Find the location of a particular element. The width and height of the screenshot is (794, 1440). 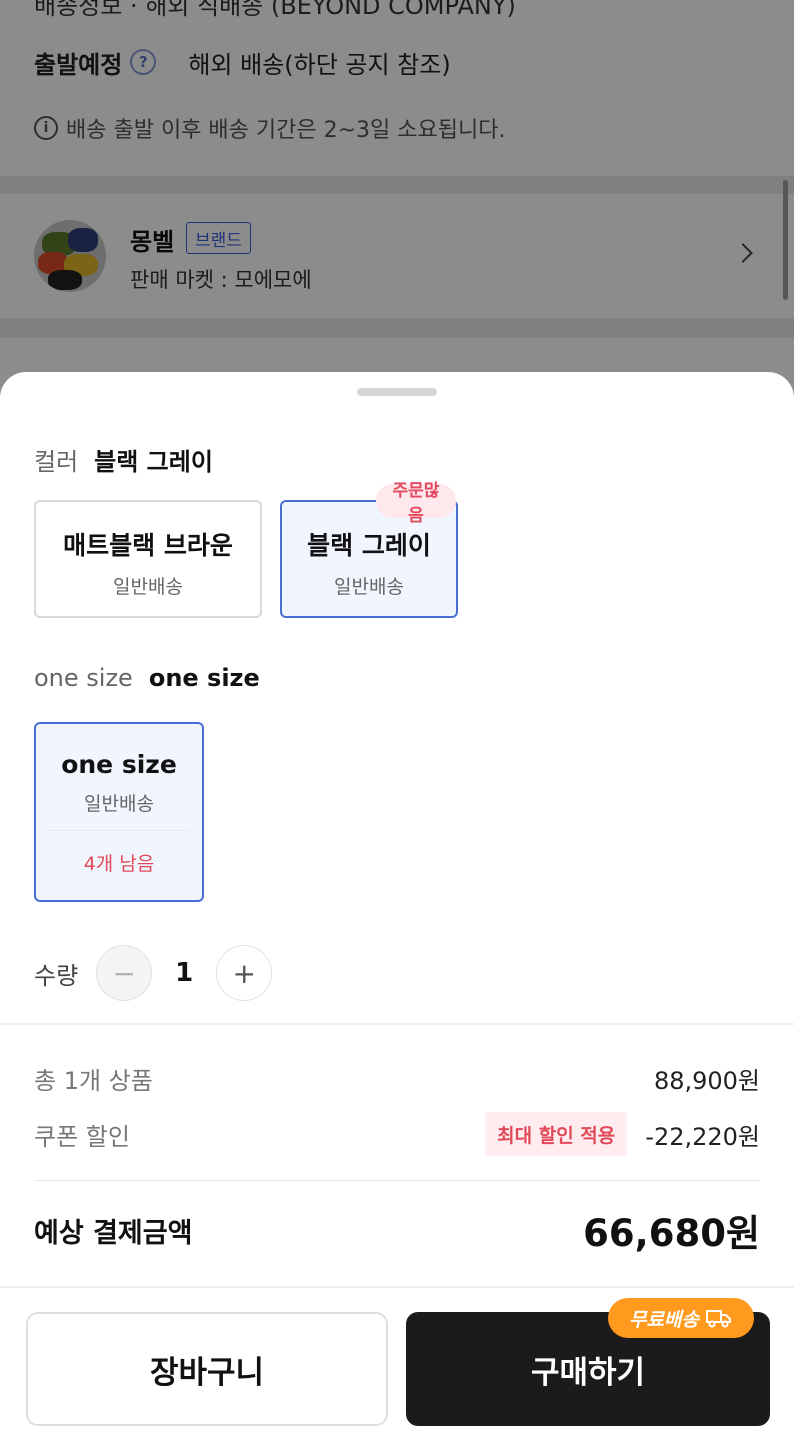

stock-remaining: 4개 남음 is located at coordinates (119, 864).